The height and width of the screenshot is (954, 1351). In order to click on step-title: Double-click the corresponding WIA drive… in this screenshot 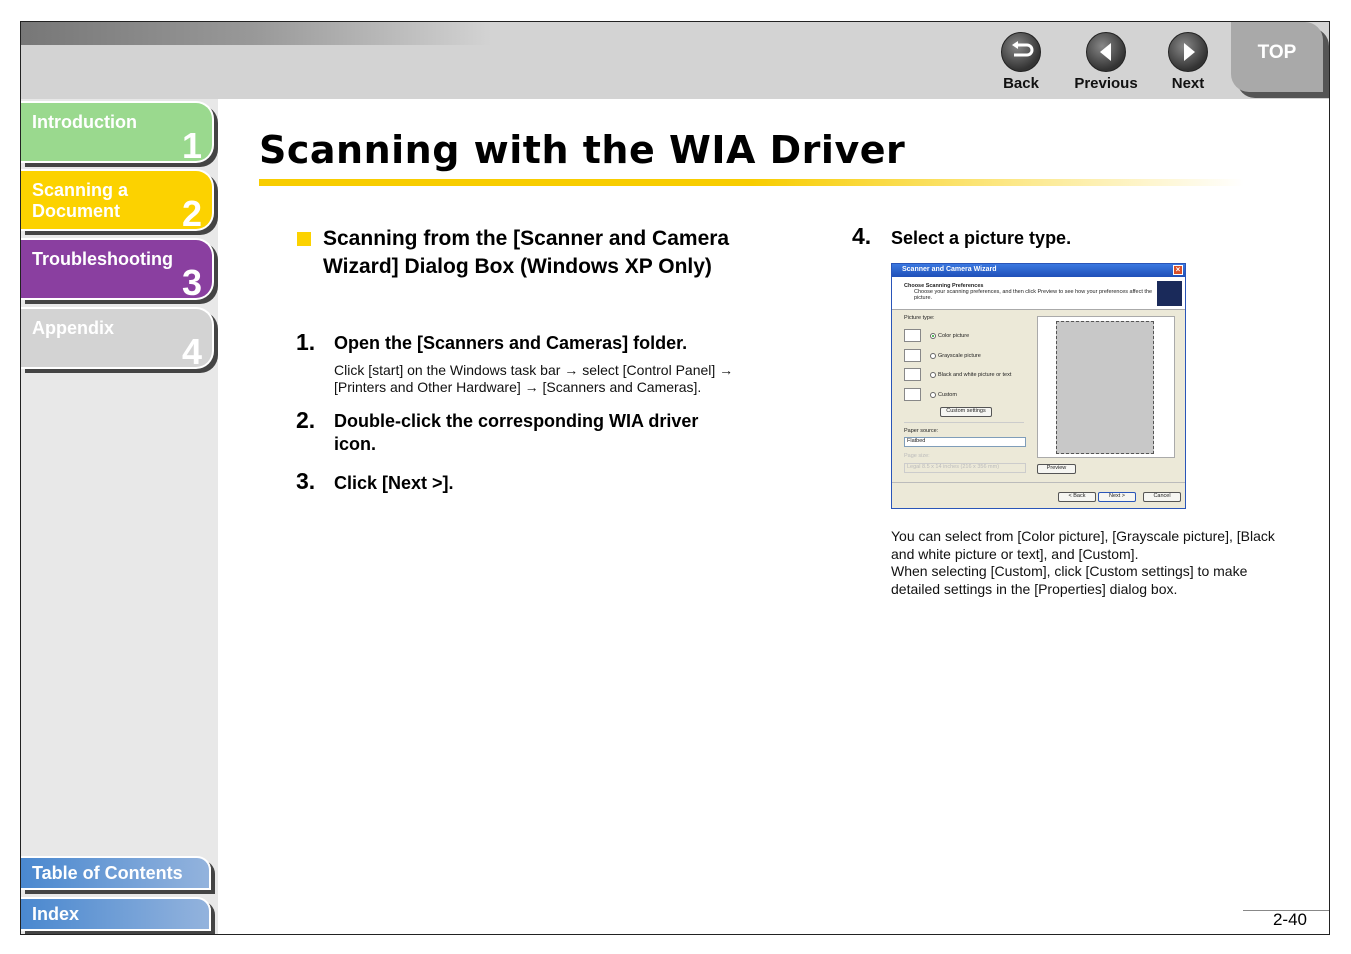, I will do `click(516, 432)`.